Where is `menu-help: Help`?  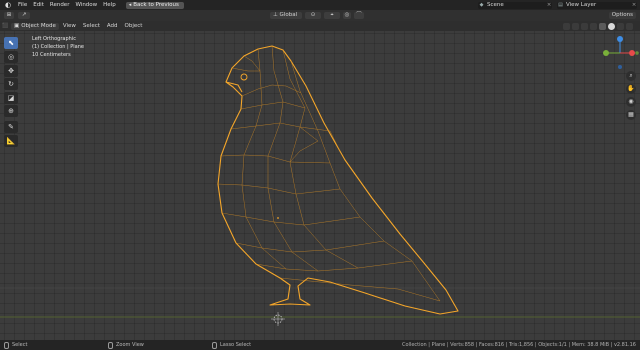
menu-help: Help is located at coordinates (109, 5).